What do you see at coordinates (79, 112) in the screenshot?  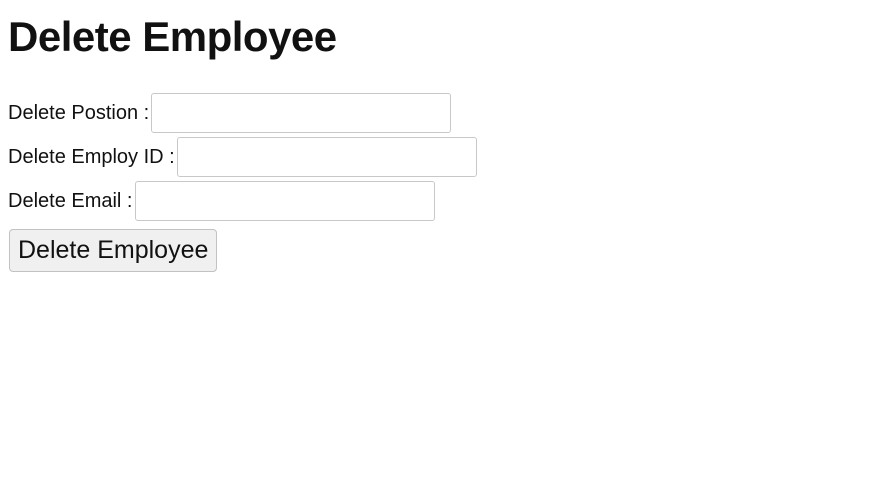 I see `position-label: Delete Postion :` at bounding box center [79, 112].